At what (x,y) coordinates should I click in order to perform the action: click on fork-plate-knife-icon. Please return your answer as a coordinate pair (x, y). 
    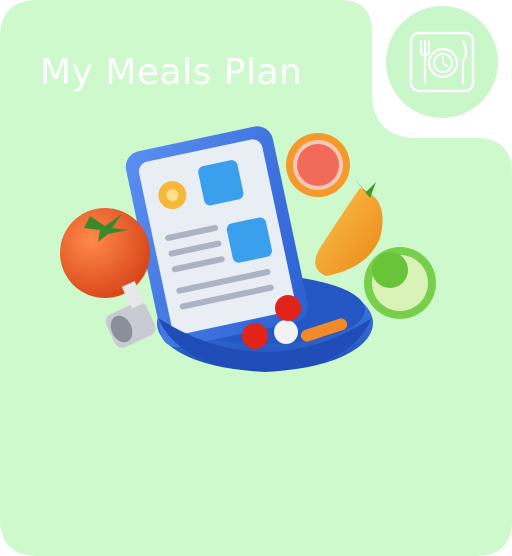
    Looking at the image, I should click on (442, 62).